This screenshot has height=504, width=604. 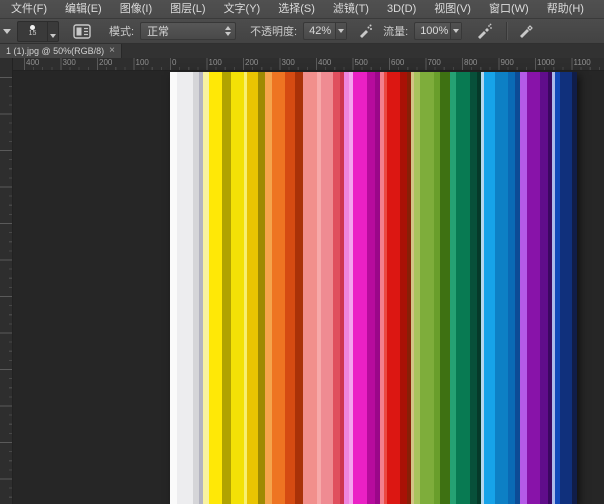 I want to click on brush-size-value: 15, so click(x=32, y=33).